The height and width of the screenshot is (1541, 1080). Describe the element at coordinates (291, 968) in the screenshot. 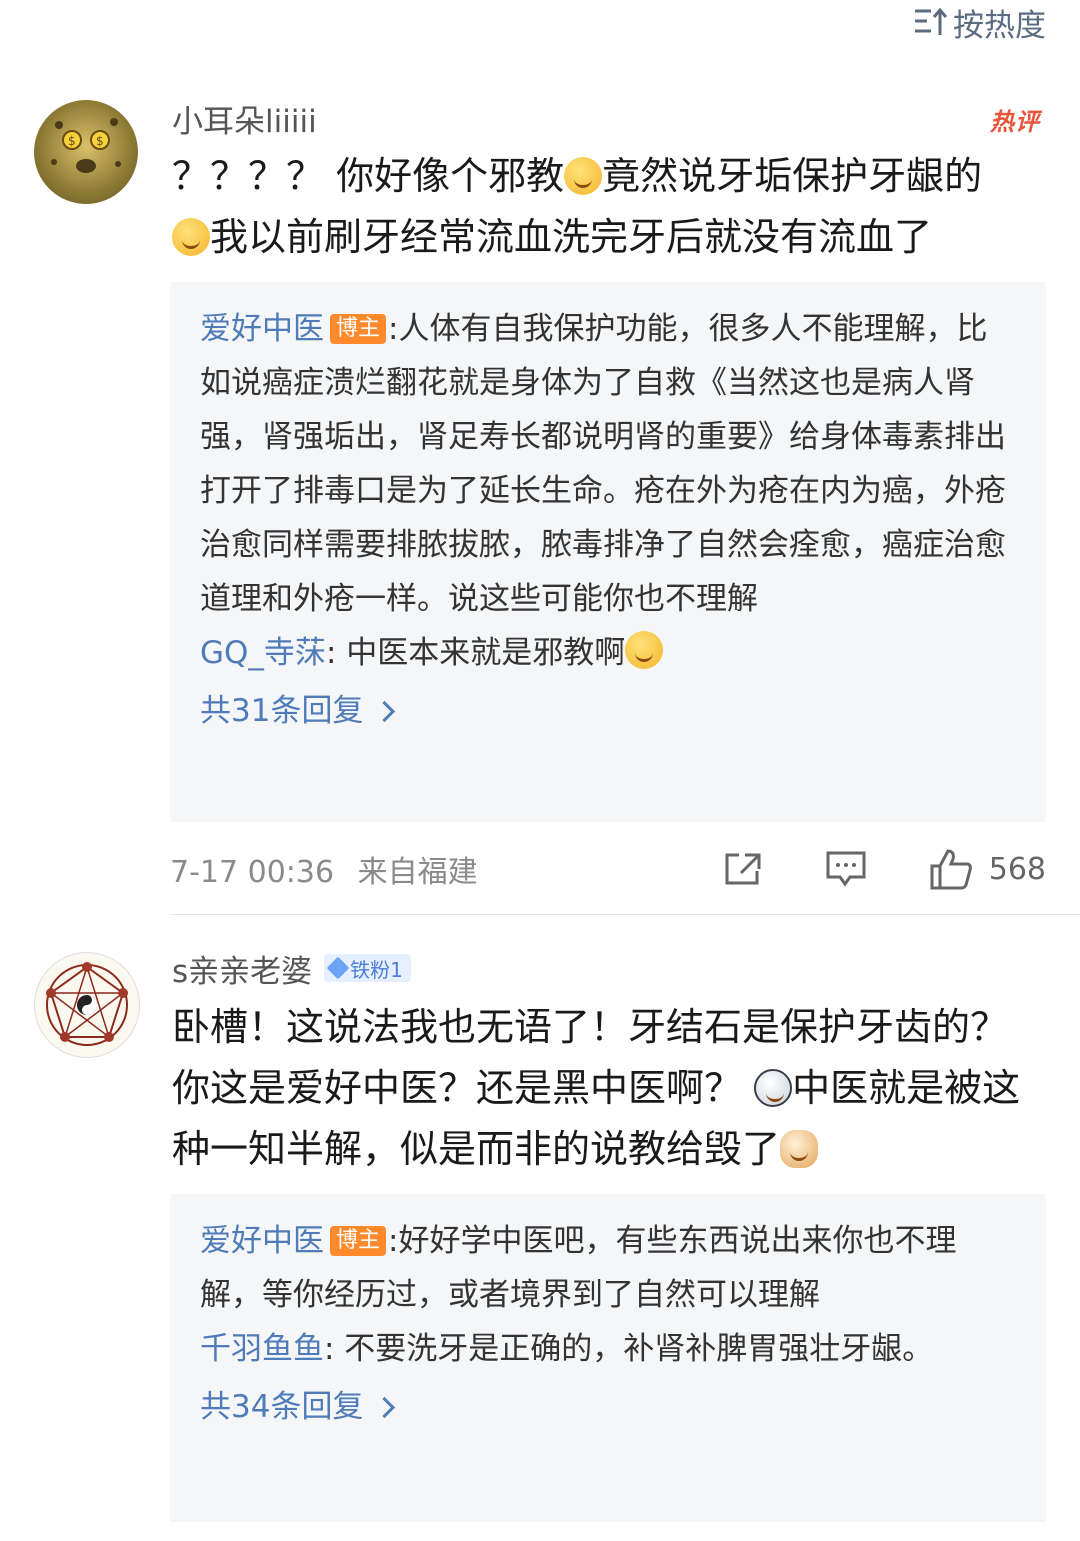

I see `username: s亲亲老婆 铁粉1` at that location.